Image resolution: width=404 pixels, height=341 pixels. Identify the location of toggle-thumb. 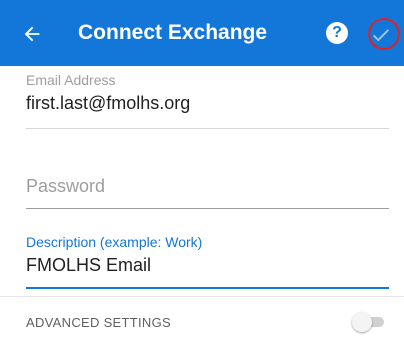
(362, 322).